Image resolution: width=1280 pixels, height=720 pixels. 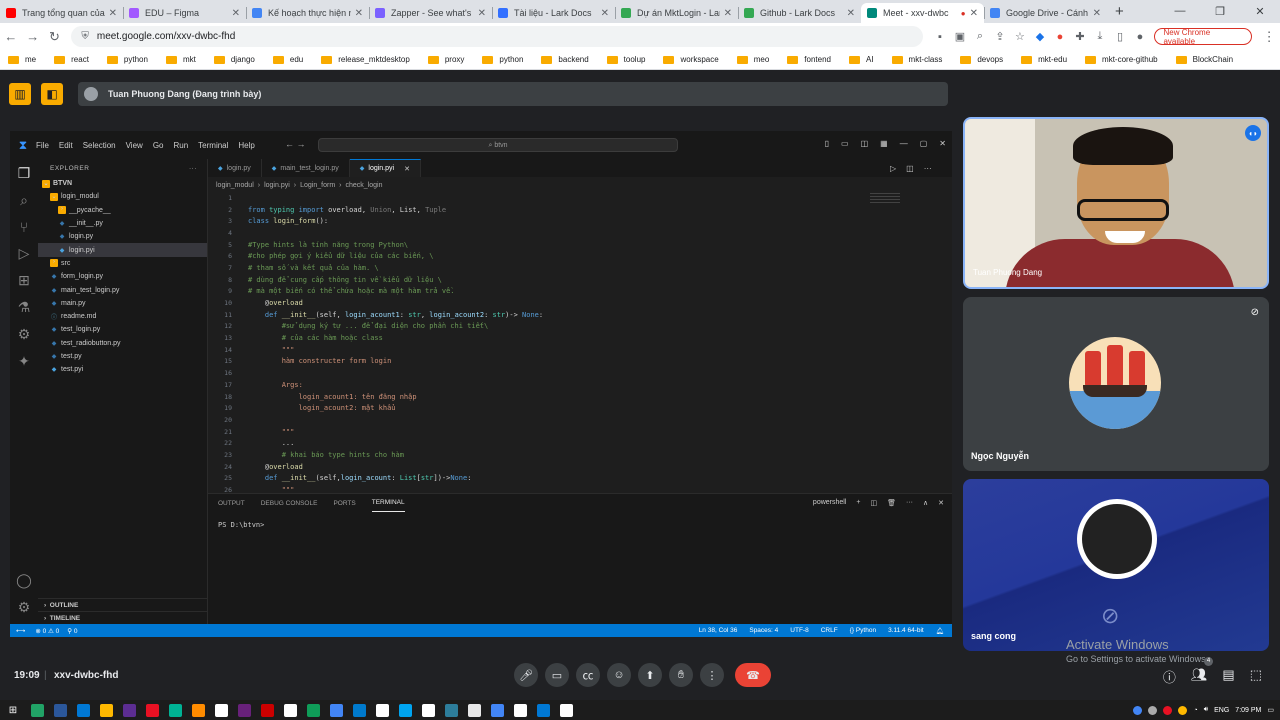 What do you see at coordinates (526, 675) in the screenshot?
I see `mic-icon: 🎤︎` at bounding box center [526, 675].